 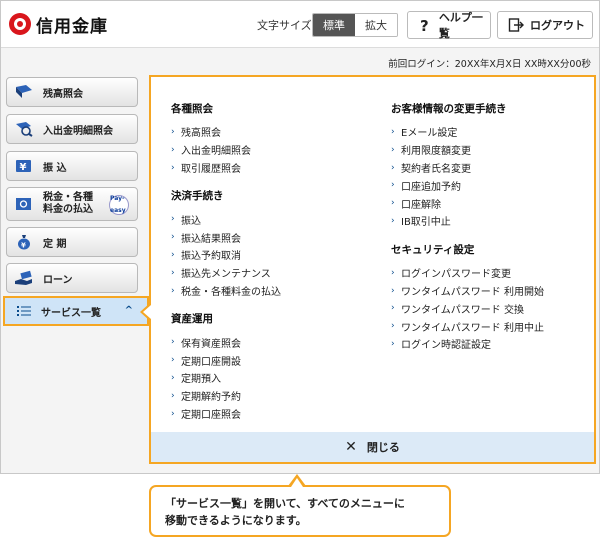 I want to click on menu-list-inquiry: › 残高照会 › 入出金明細照会 › 取引履歴照会, so click(x=226, y=149).